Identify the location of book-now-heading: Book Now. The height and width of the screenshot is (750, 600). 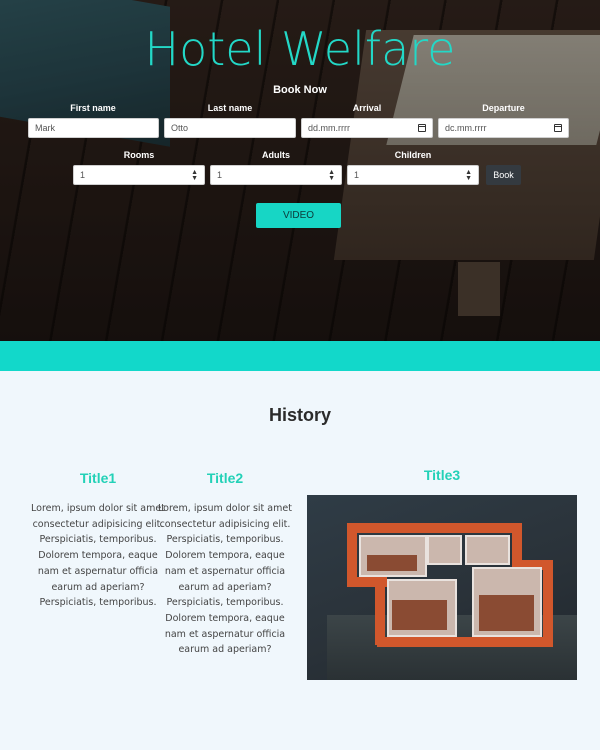
(300, 90).